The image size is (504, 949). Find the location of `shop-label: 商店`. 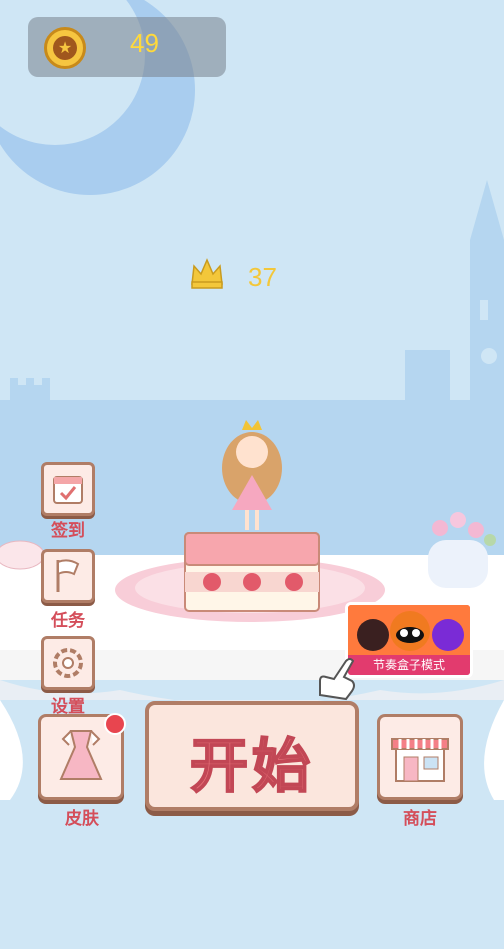

shop-label: 商店 is located at coordinates (420, 819).